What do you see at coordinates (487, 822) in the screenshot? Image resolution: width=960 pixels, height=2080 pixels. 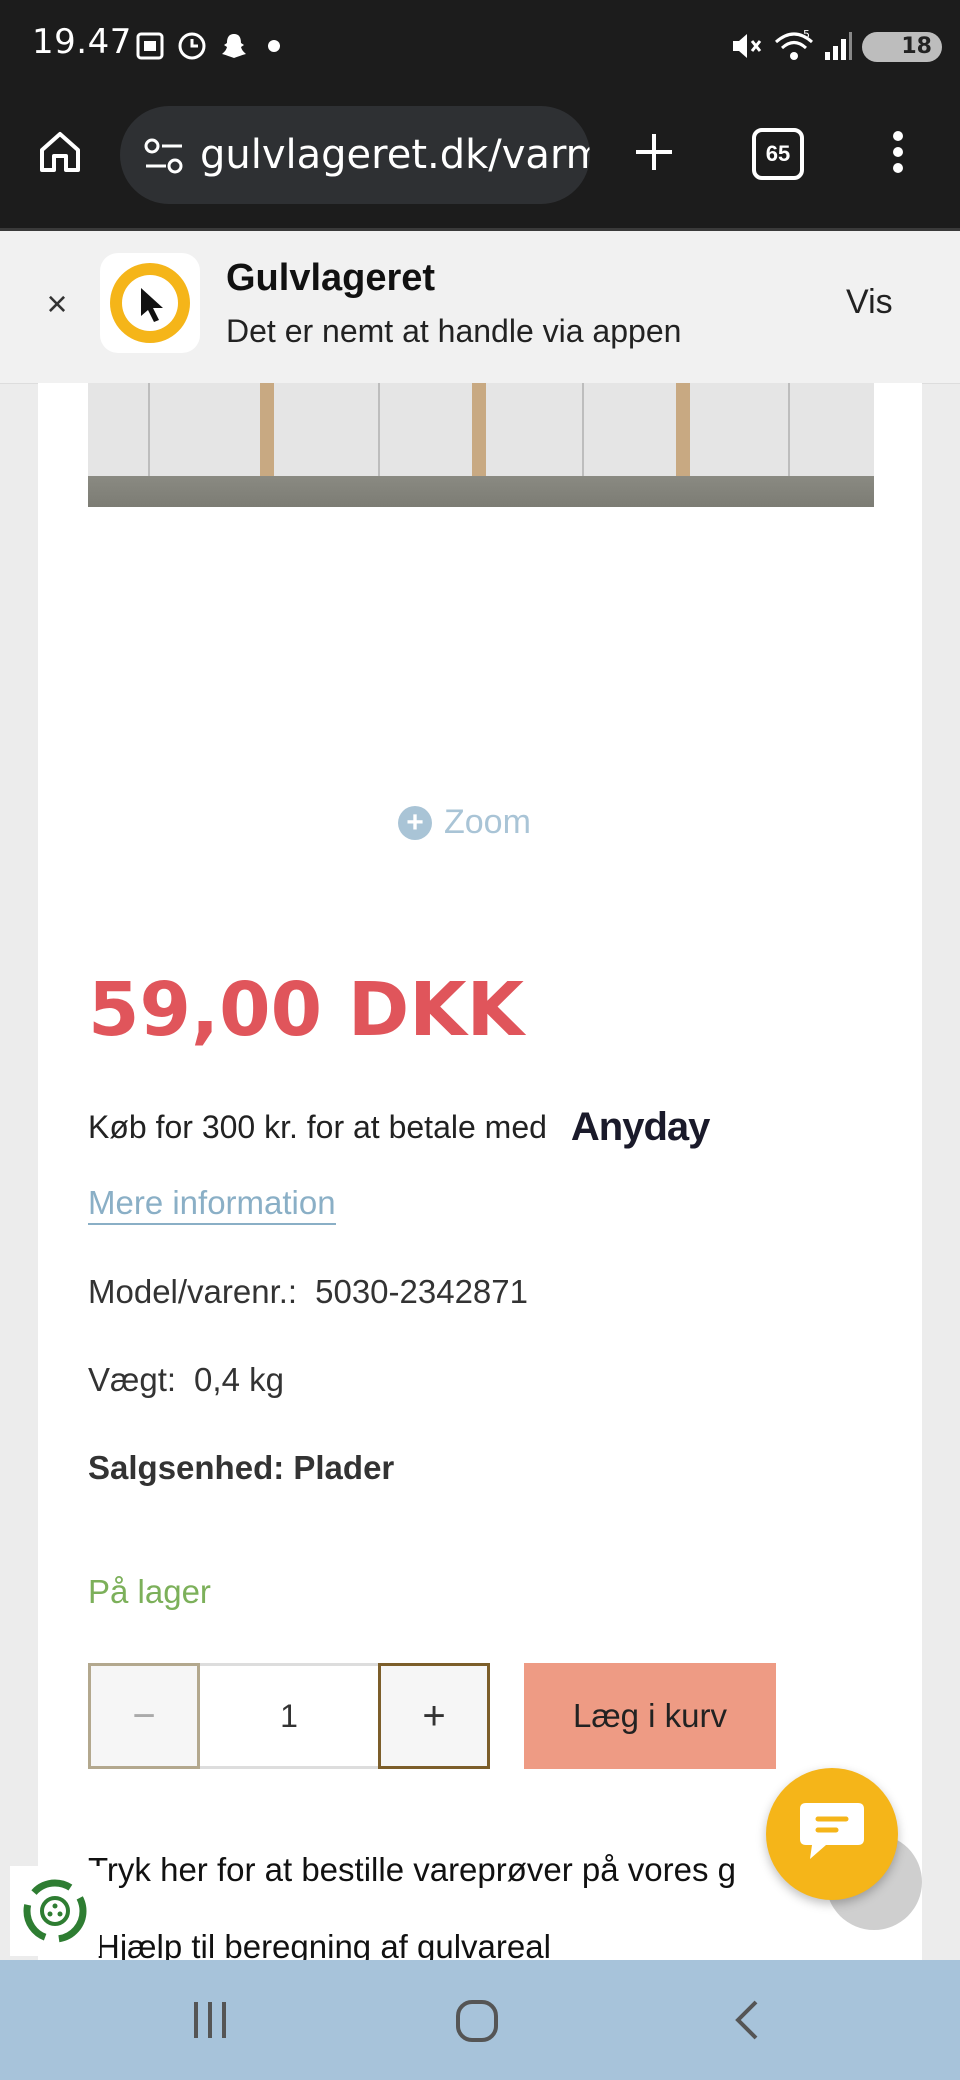 I see `zoom-label: Zoom` at bounding box center [487, 822].